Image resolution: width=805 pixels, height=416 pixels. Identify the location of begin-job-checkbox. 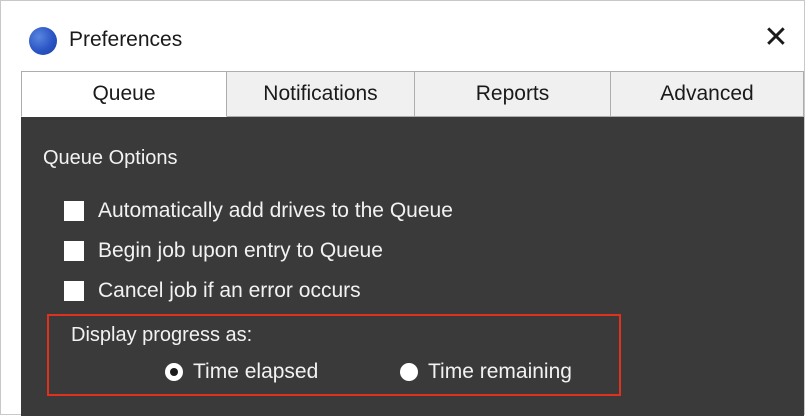
(74, 251).